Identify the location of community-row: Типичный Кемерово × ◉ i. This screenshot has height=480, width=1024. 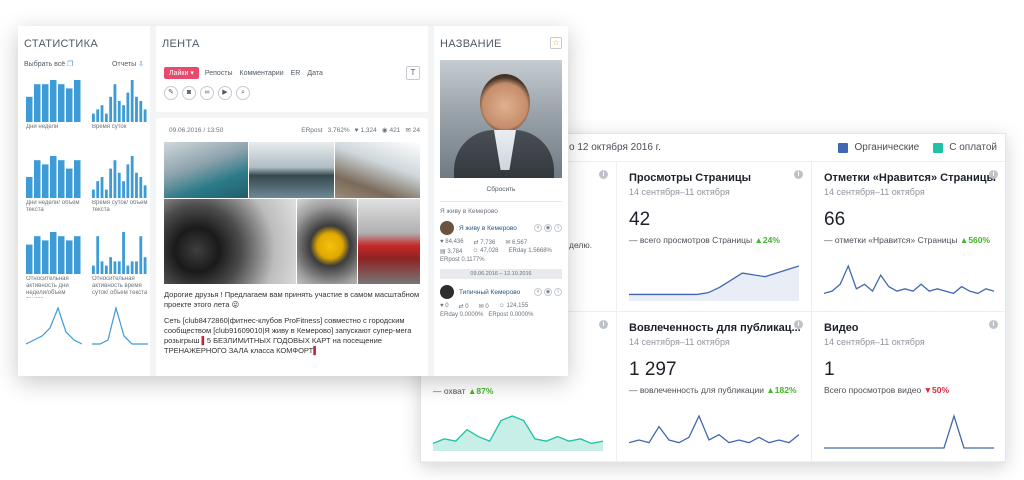
(501, 289).